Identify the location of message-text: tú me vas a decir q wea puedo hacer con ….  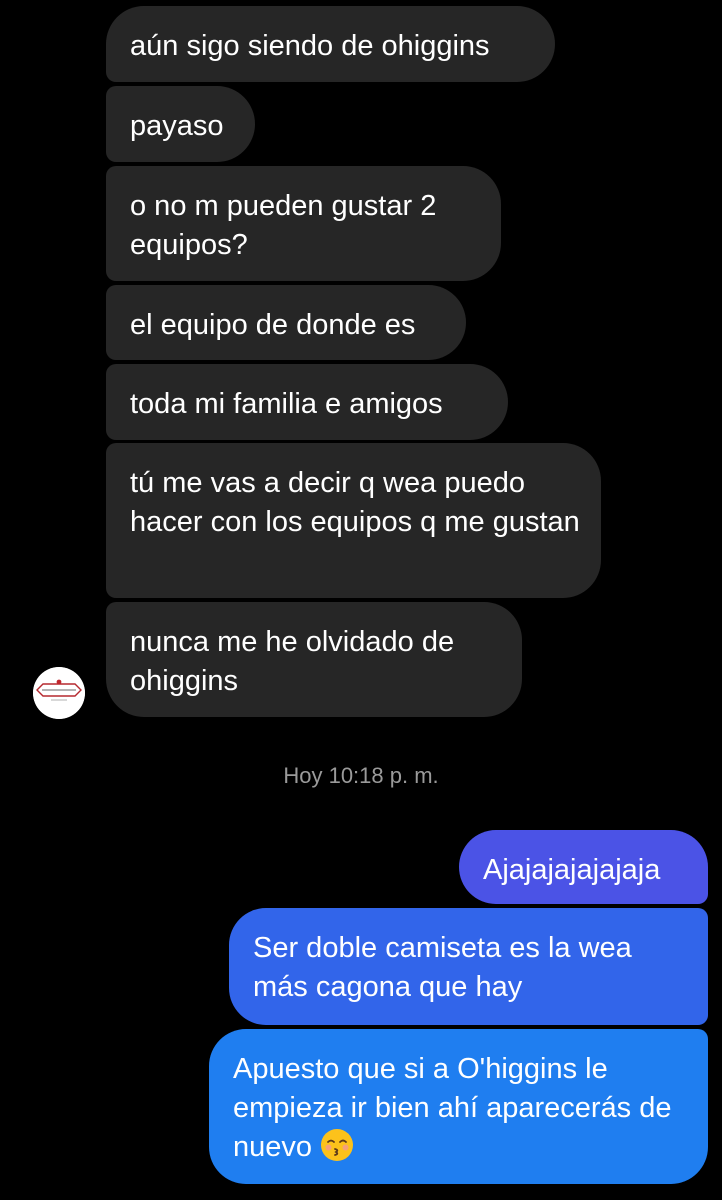
(355, 502).